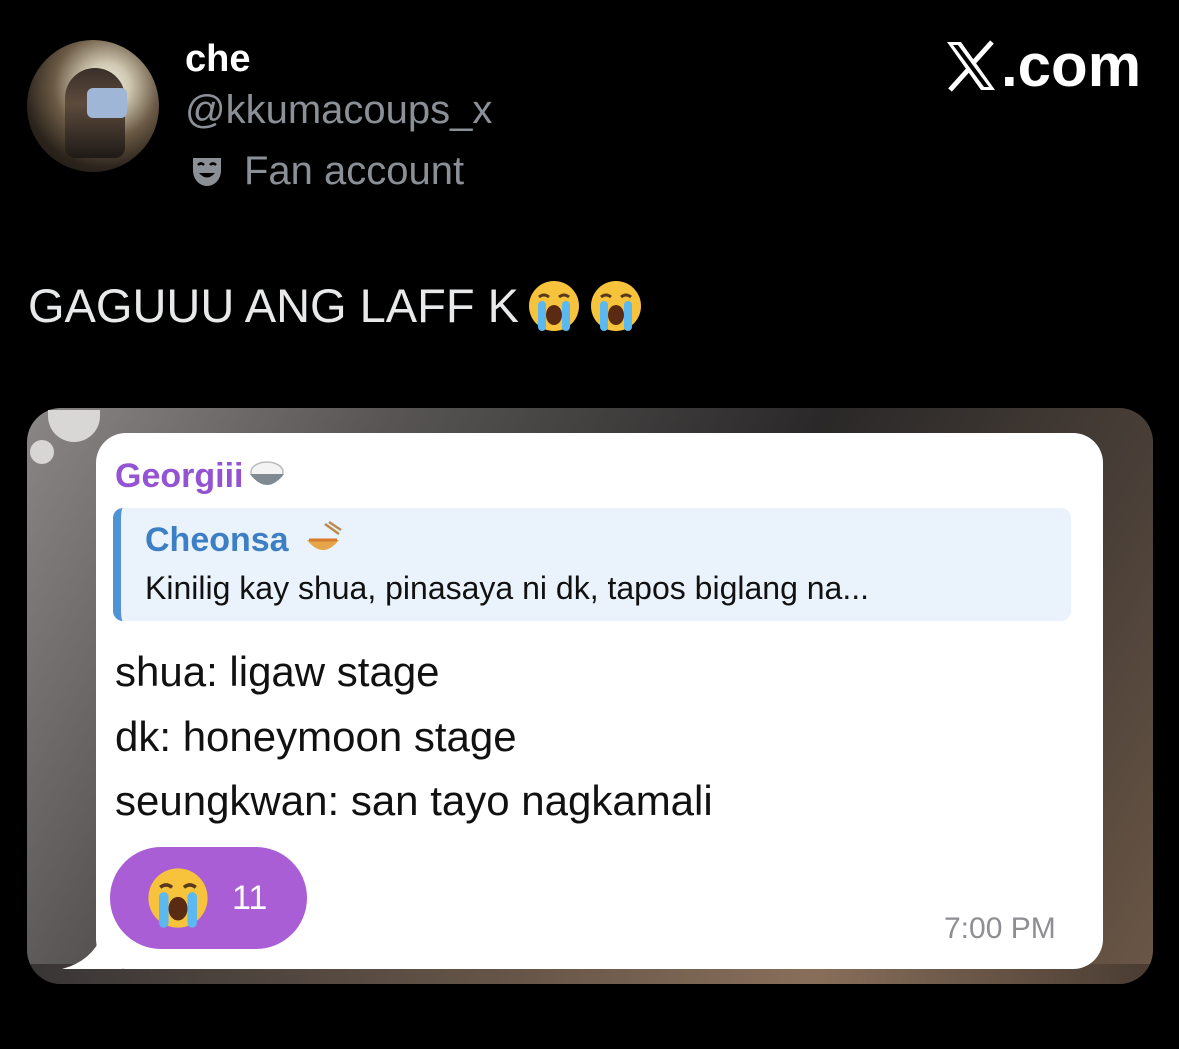 Image resolution: width=1179 pixels, height=1049 pixels. Describe the element at coordinates (971, 66) in the screenshot. I see `x-logo-icon` at that location.